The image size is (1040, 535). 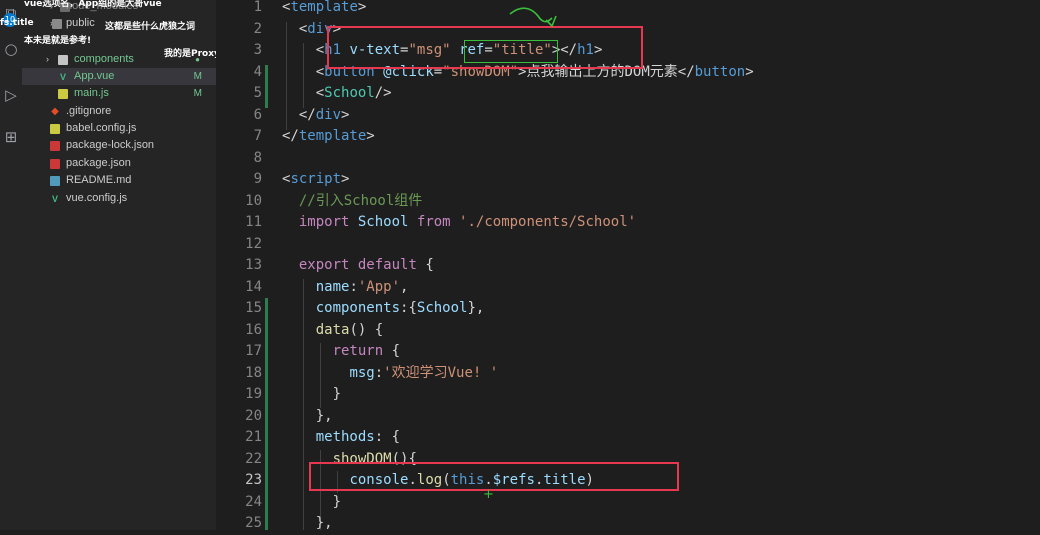 What do you see at coordinates (253, 501) in the screenshot?
I see `line-number: 24` at bounding box center [253, 501].